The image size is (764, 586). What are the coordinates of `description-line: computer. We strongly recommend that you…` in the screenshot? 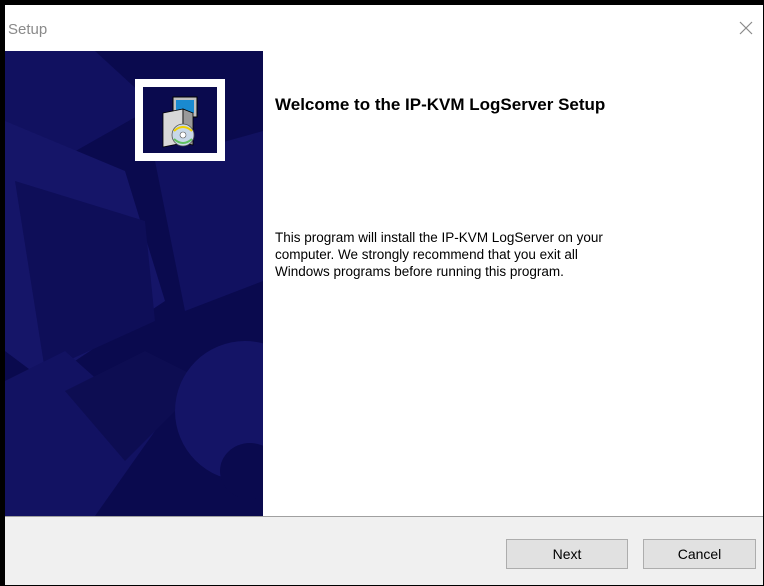 It's located at (426, 254).